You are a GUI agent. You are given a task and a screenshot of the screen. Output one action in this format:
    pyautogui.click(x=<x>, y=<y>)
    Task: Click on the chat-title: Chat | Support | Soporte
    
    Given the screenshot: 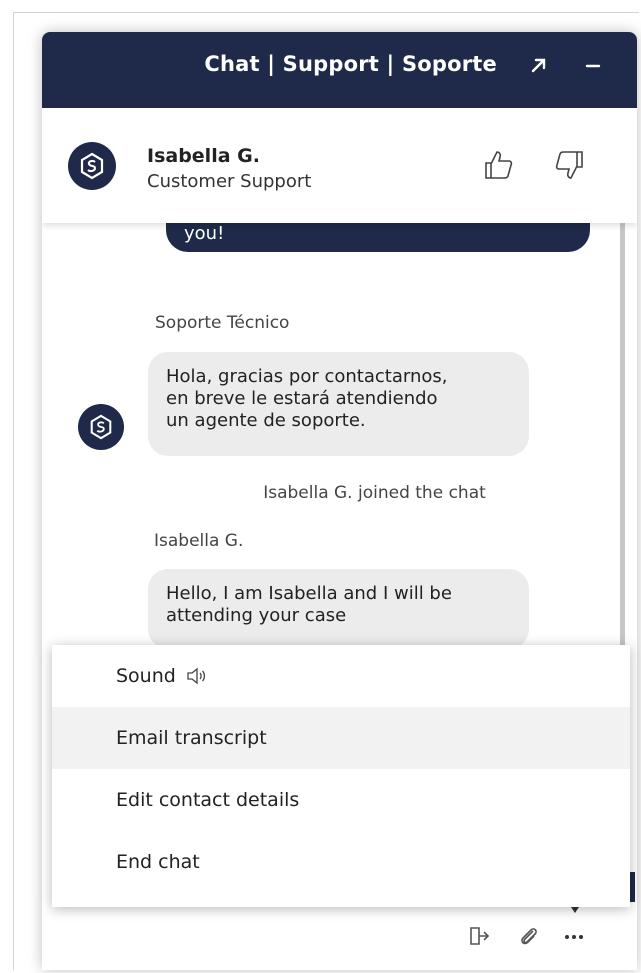 What is the action you would take?
    pyautogui.click(x=350, y=64)
    